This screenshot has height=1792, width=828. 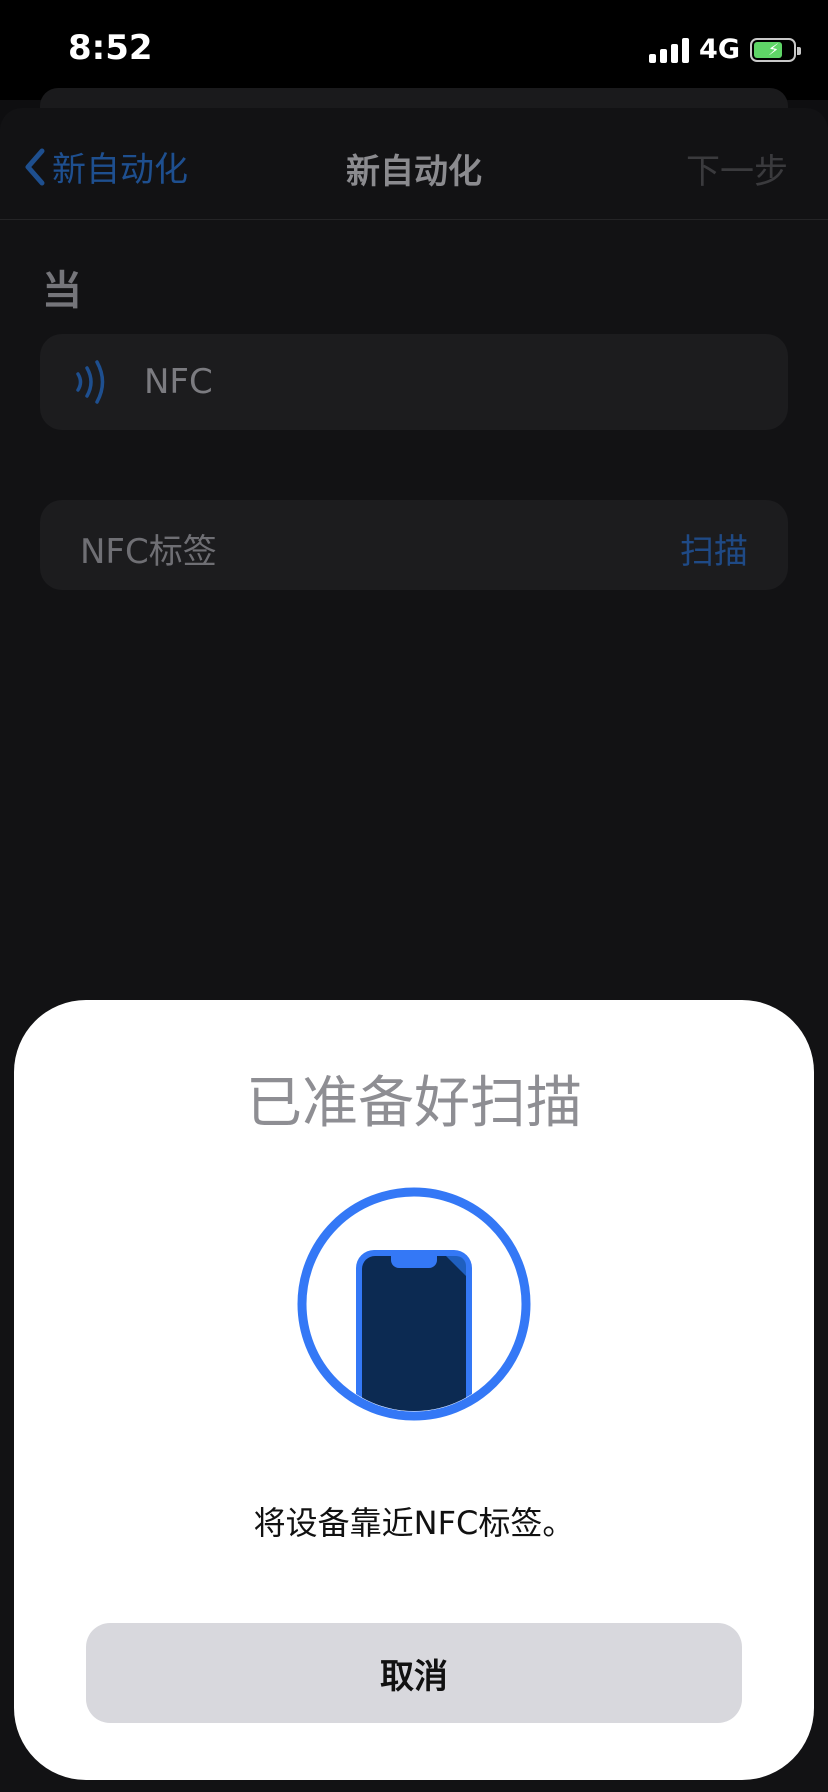 What do you see at coordinates (62, 291) in the screenshot?
I see `section-label: 当` at bounding box center [62, 291].